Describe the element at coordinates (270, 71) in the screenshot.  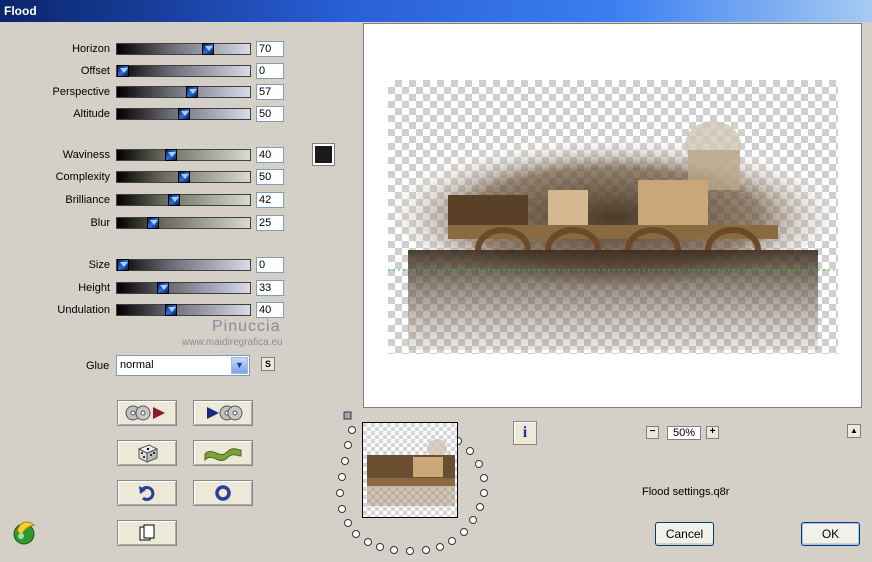
I see `offset-value-field: 0` at that location.